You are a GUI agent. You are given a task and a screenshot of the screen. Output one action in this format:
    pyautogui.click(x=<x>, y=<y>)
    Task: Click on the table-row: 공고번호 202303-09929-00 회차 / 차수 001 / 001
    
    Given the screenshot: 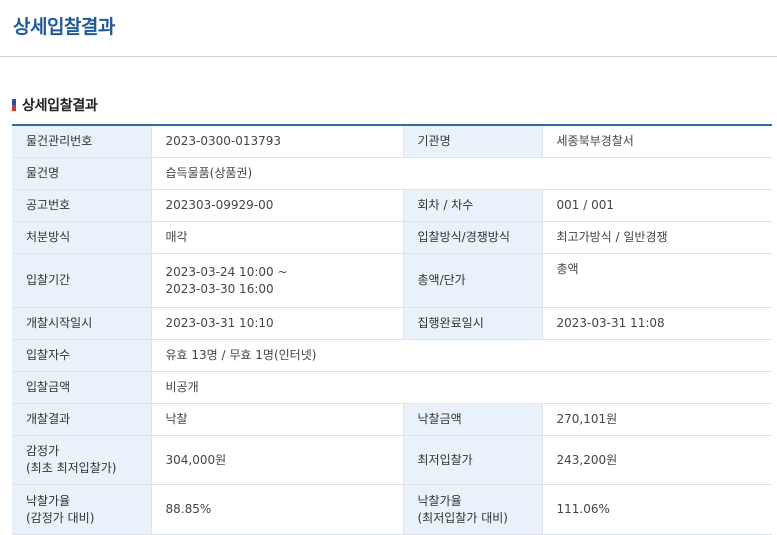 What is the action you would take?
    pyautogui.click(x=392, y=205)
    